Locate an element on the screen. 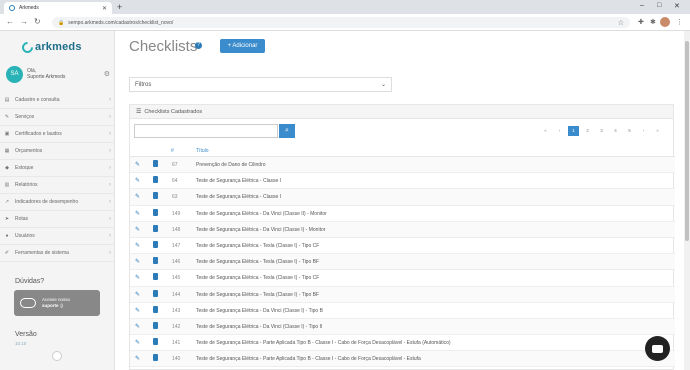  sidebar-item-relatorios: ▥ Relatórios › is located at coordinates (57, 185).